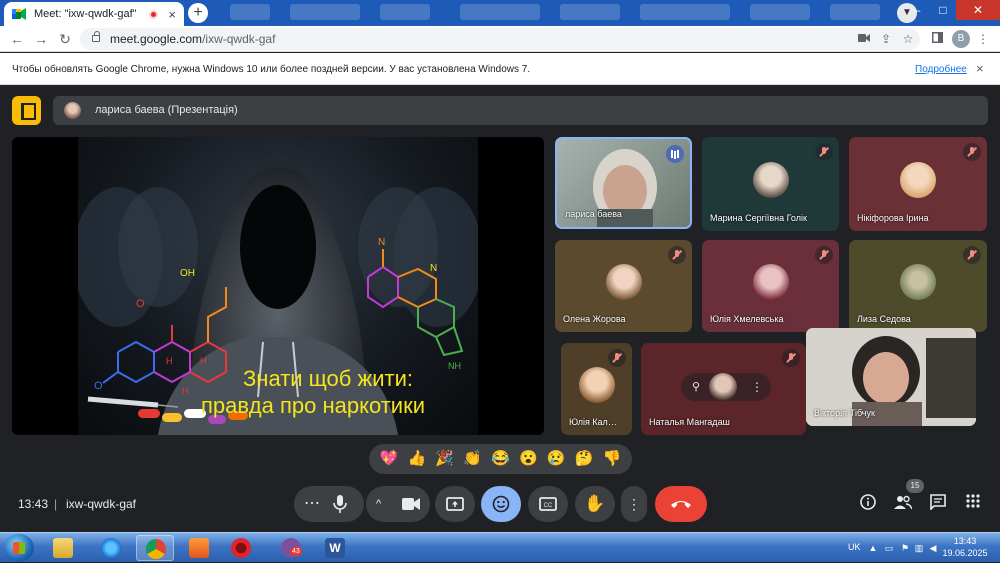 This screenshot has width=1000, height=563. I want to click on meeting-code: ixw-qwdk-gaf, so click(101, 504).